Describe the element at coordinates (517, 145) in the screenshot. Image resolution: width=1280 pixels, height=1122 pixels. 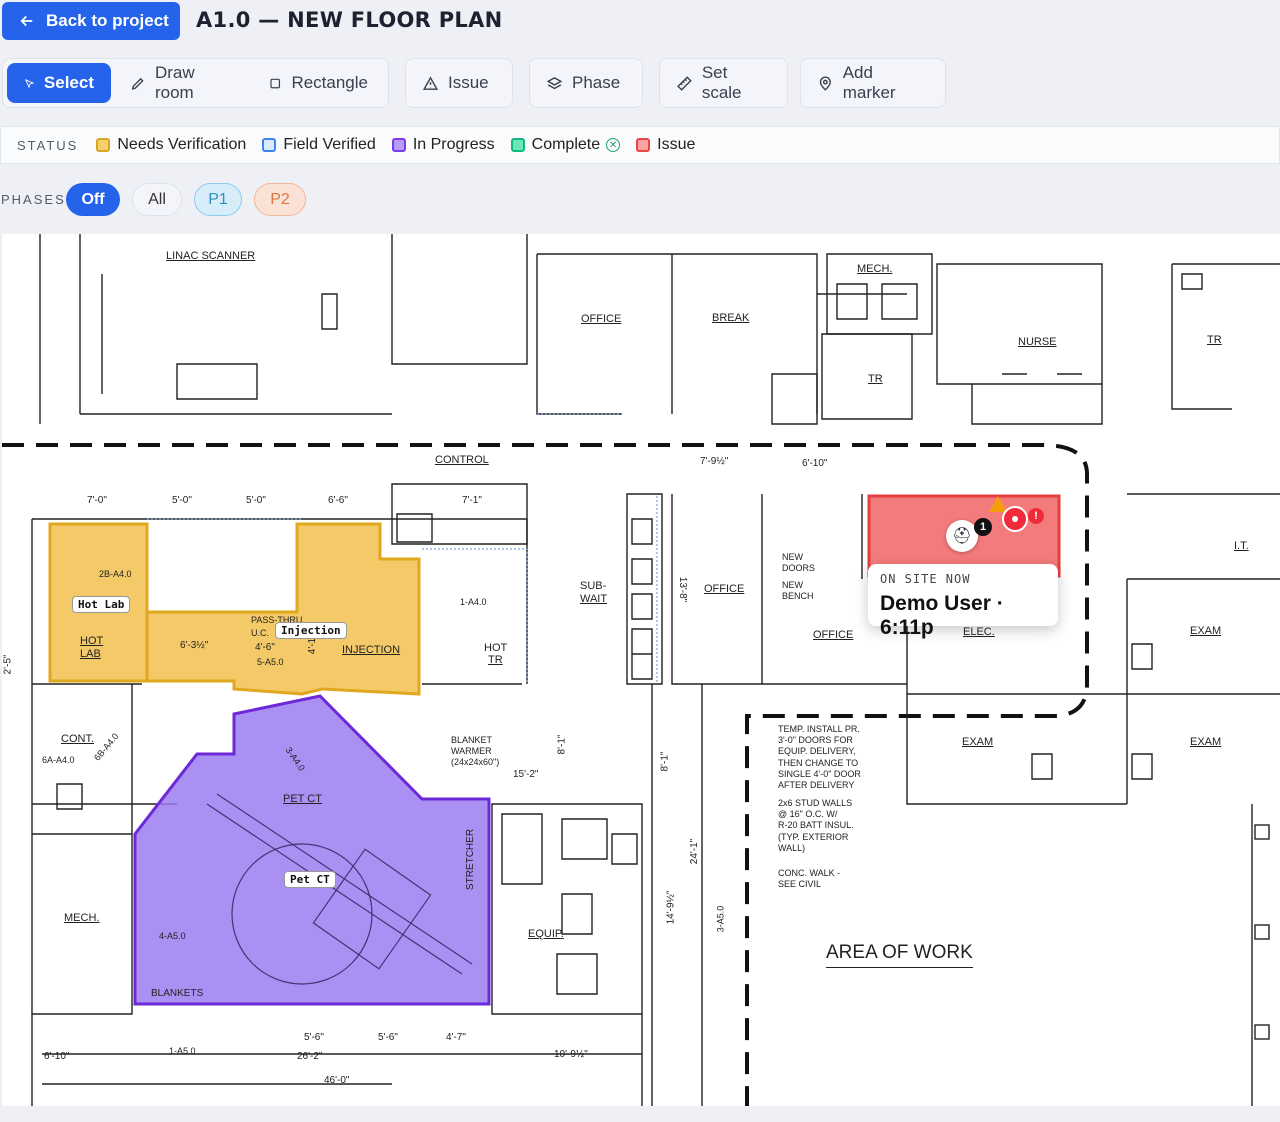
I see `swatch-complete` at that location.